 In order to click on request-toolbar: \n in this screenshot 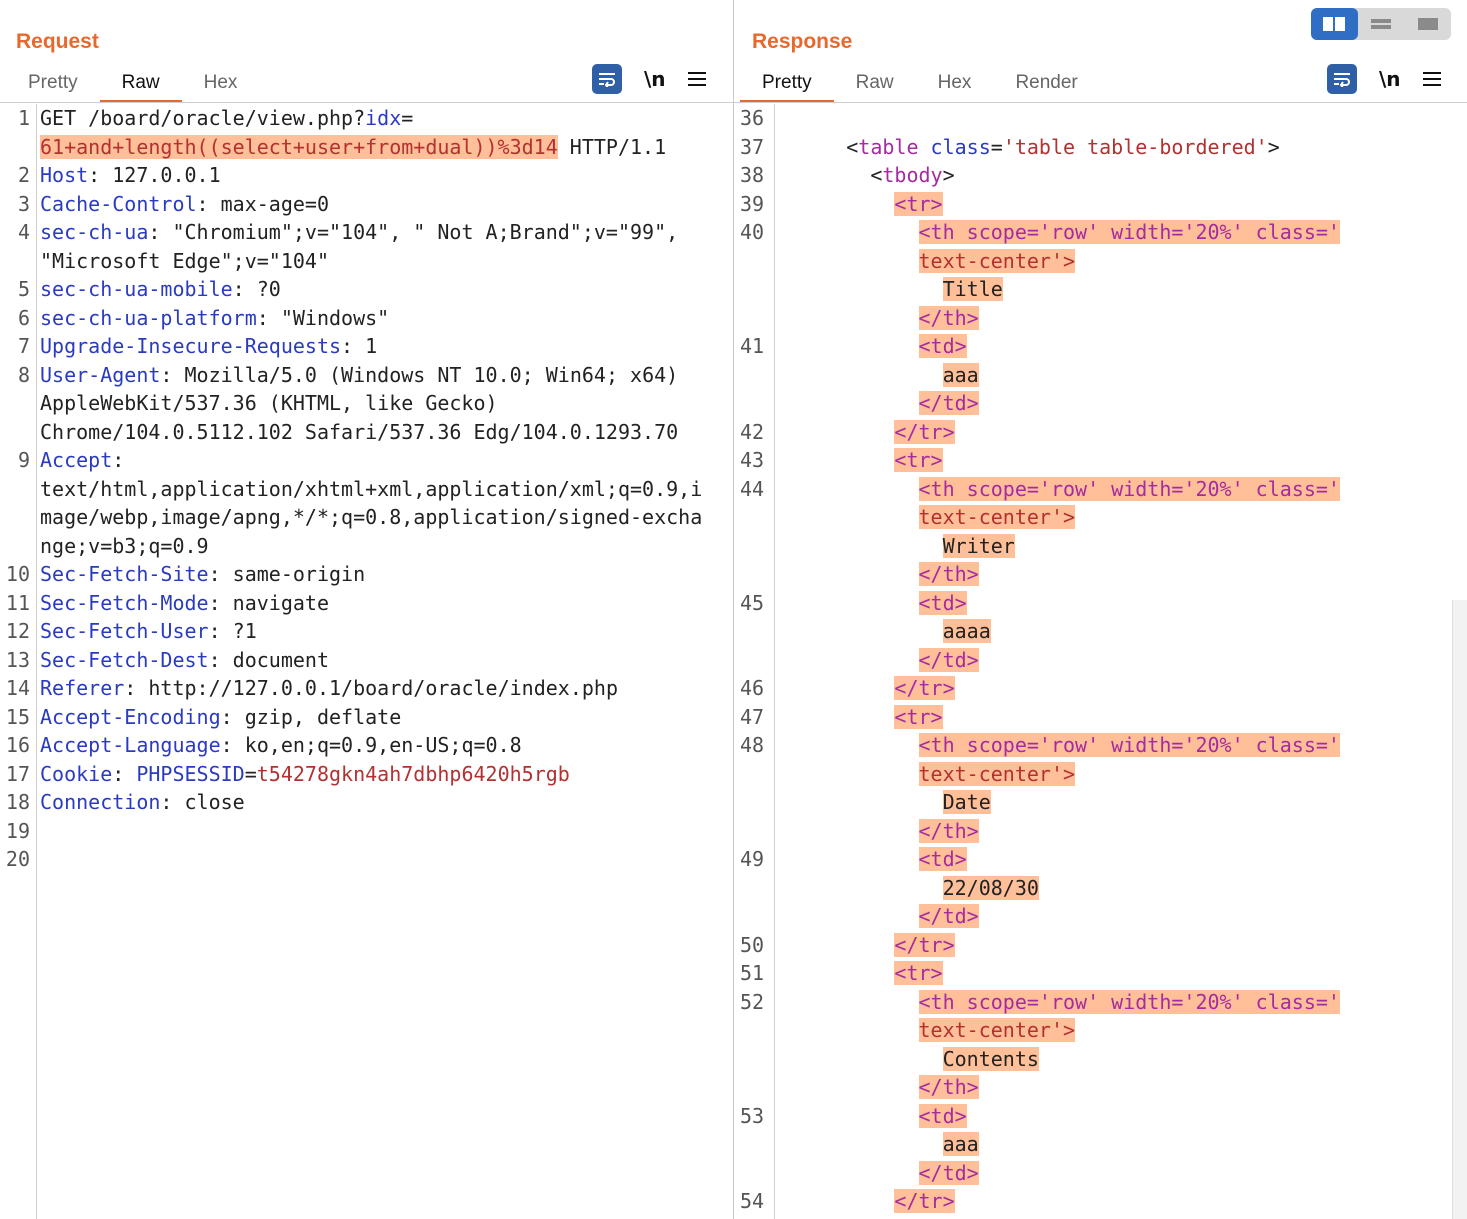, I will do `click(649, 79)`.